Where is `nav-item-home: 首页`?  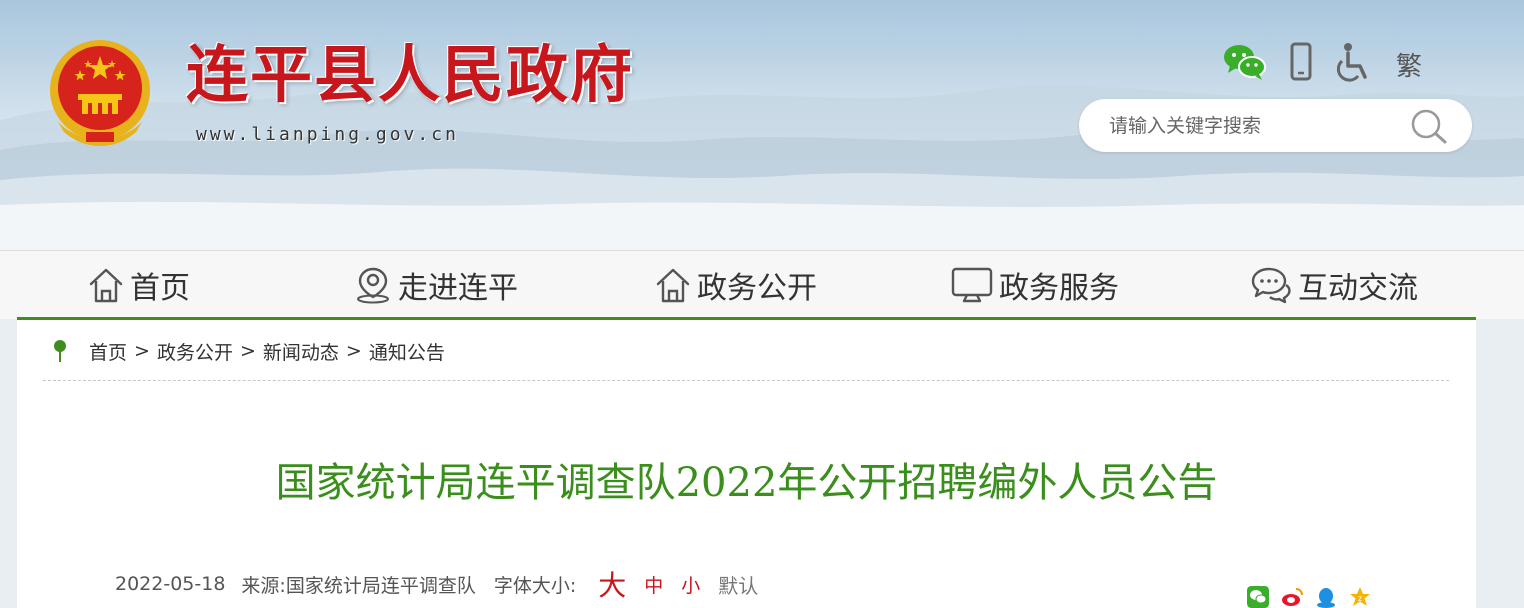 nav-item-home: 首页 is located at coordinates (139, 285).